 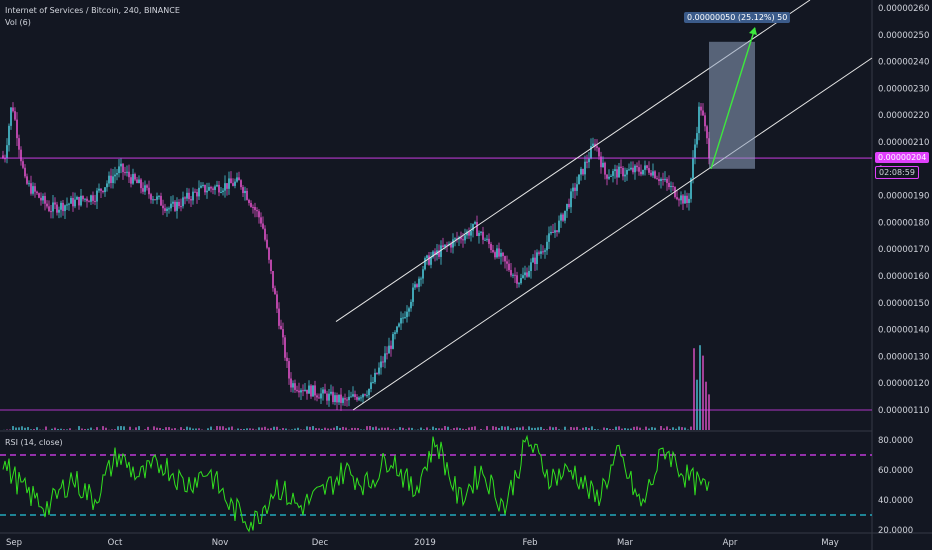 I want to click on price-tick-label: 0.00000150, so click(x=903, y=304).